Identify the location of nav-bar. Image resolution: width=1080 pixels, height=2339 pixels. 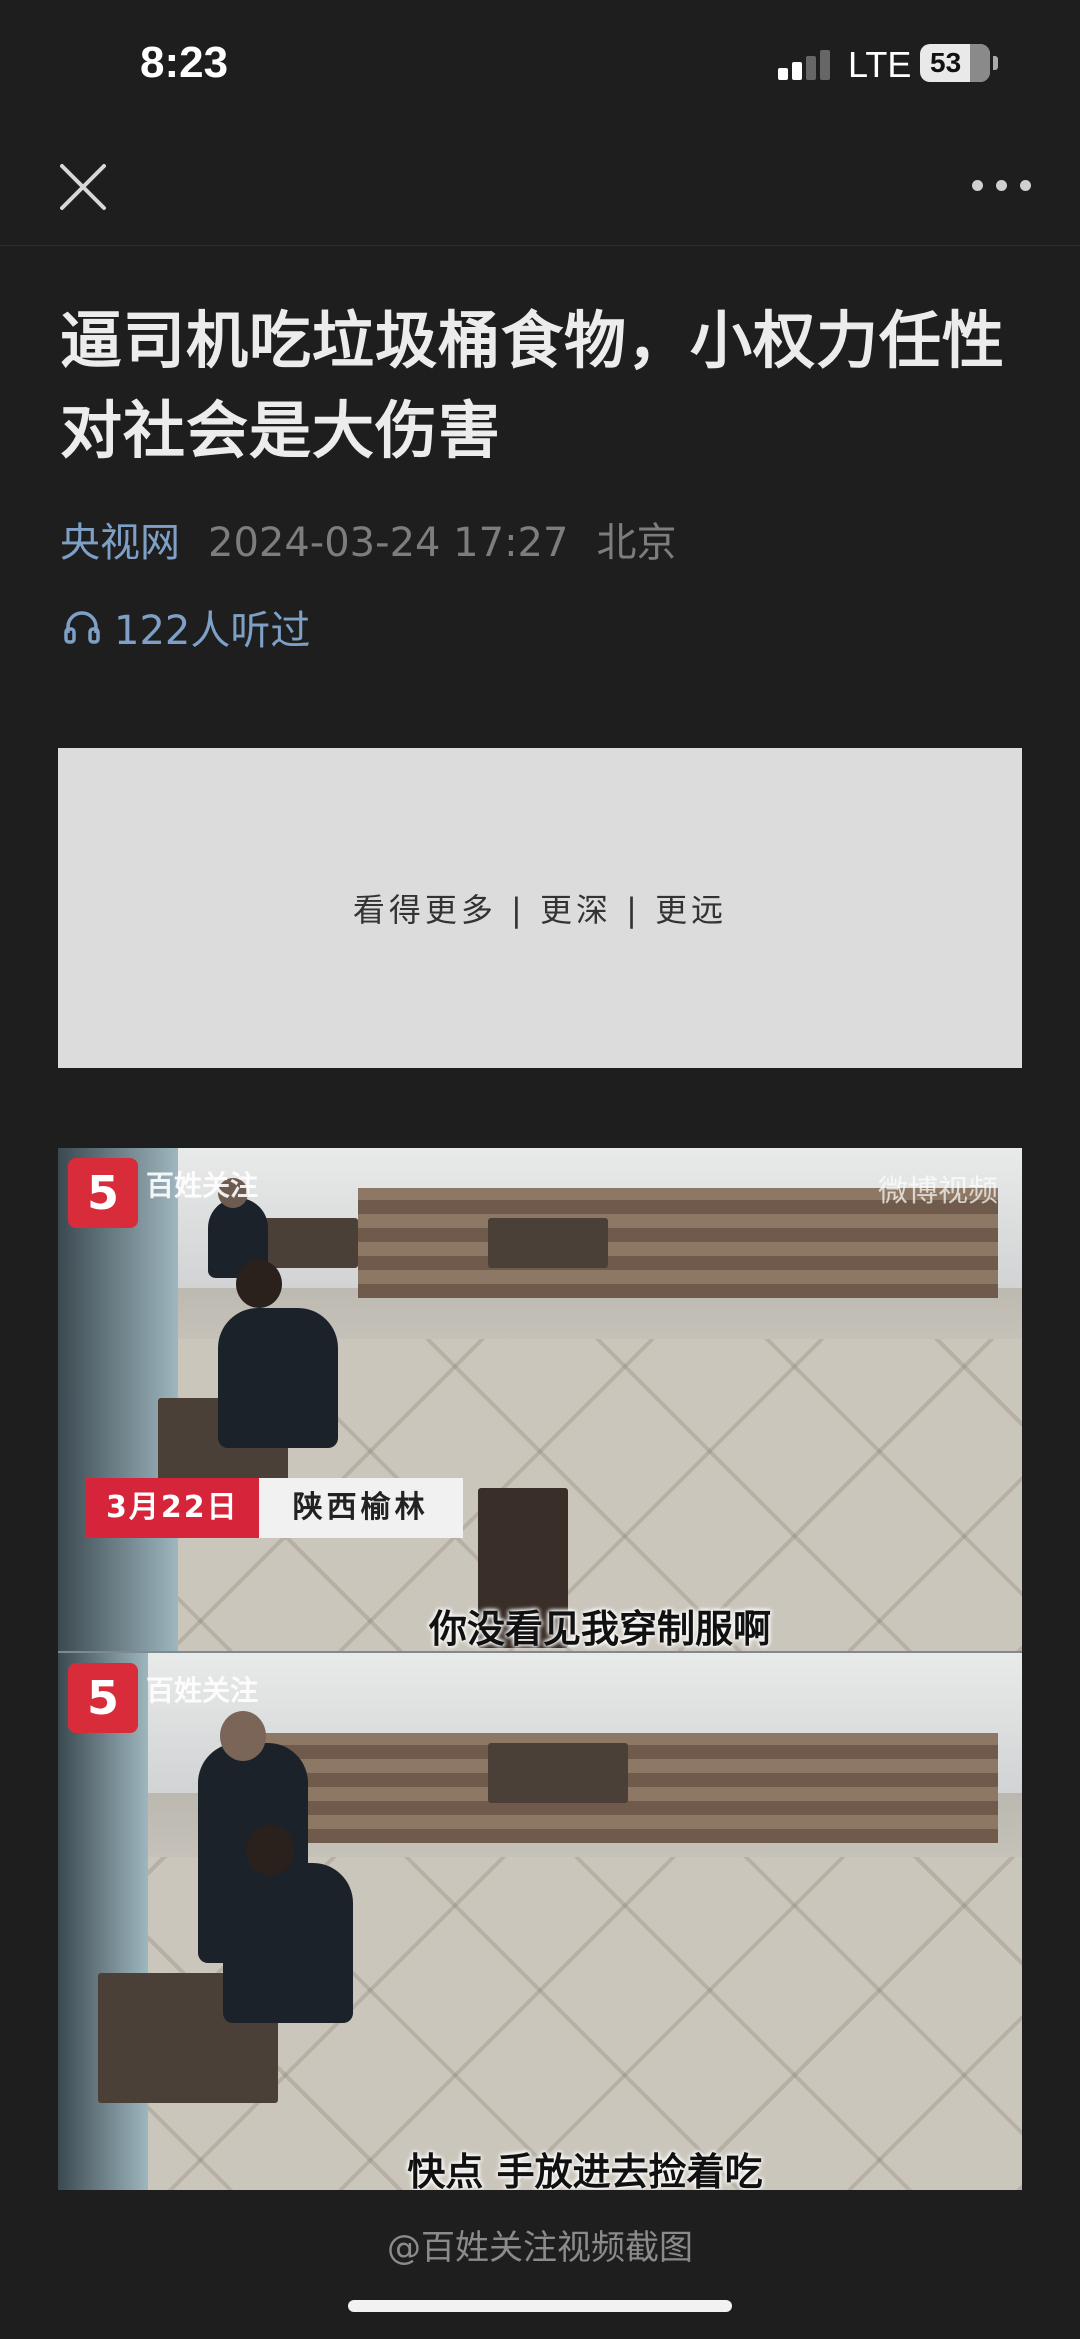
(540, 188).